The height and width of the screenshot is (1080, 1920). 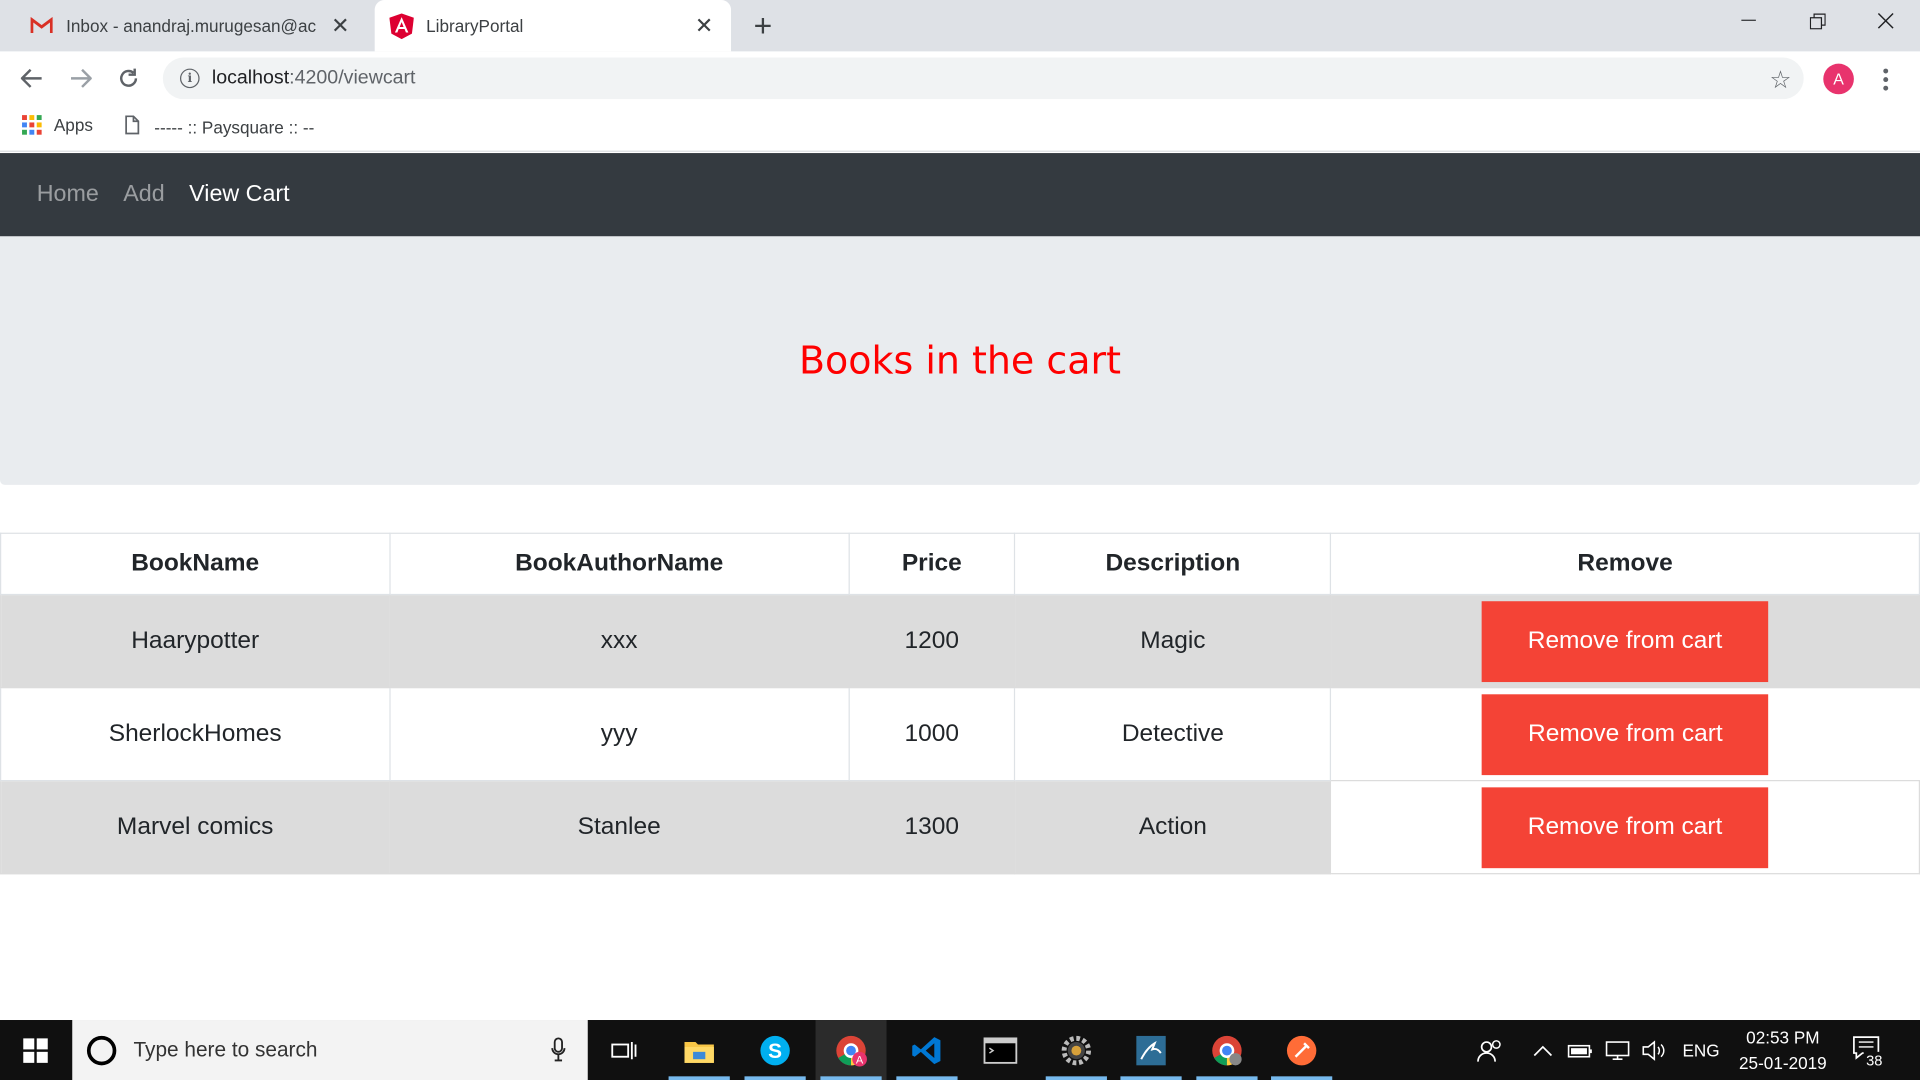 I want to click on cell-author: yyy, so click(x=619, y=734).